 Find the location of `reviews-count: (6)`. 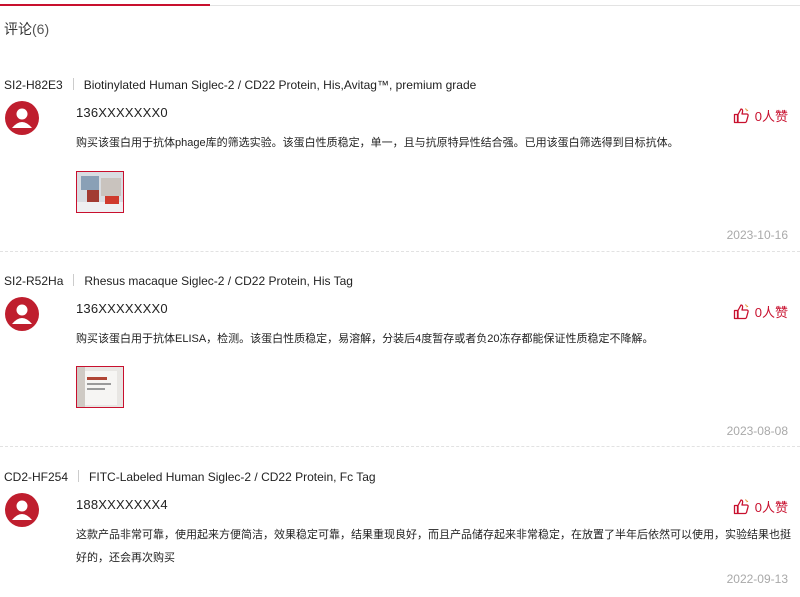

reviews-count: (6) is located at coordinates (41, 29).